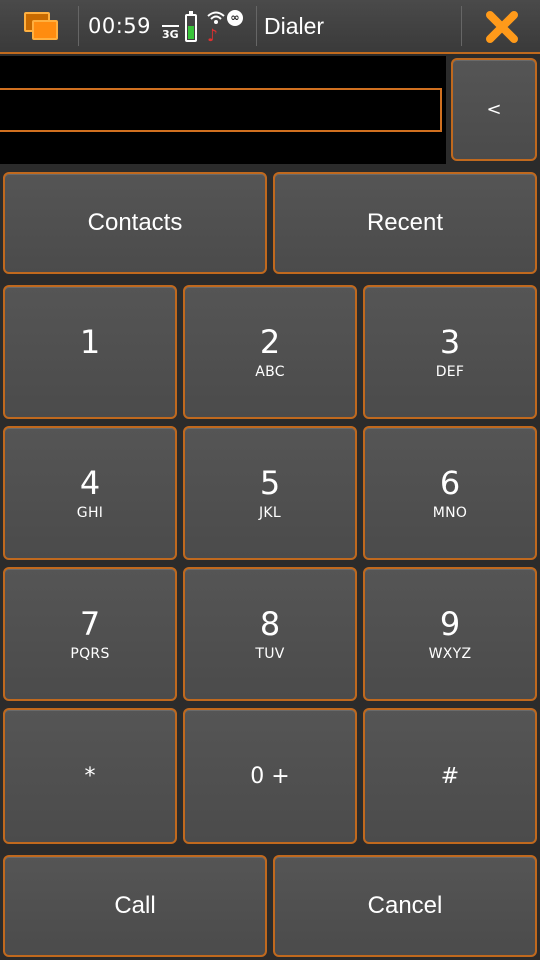 The width and height of the screenshot is (540, 960). I want to click on recent-button: Recent, so click(405, 223).